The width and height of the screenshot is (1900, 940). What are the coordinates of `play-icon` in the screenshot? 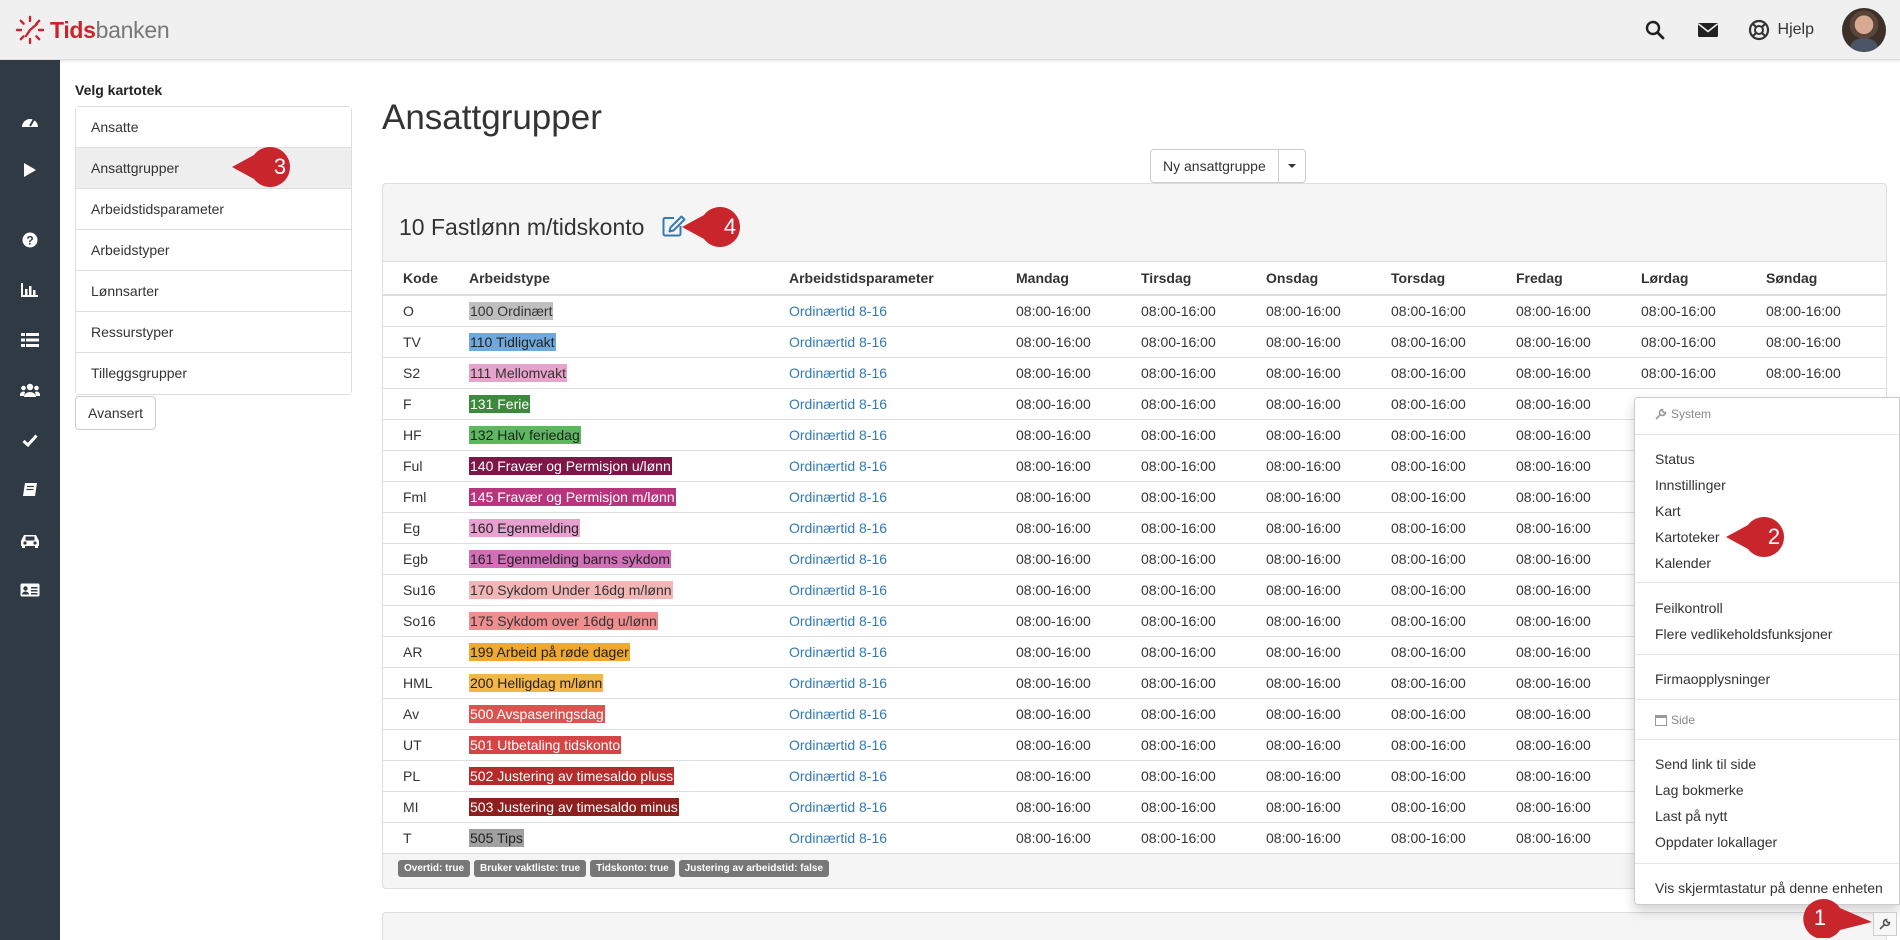 It's located at (30, 170).